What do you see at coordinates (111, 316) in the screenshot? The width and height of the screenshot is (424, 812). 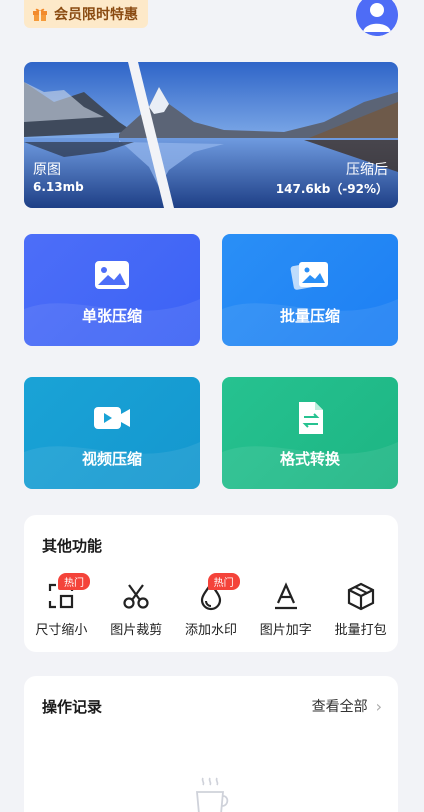 I see `single-compress-label: 单张压缩` at bounding box center [111, 316].